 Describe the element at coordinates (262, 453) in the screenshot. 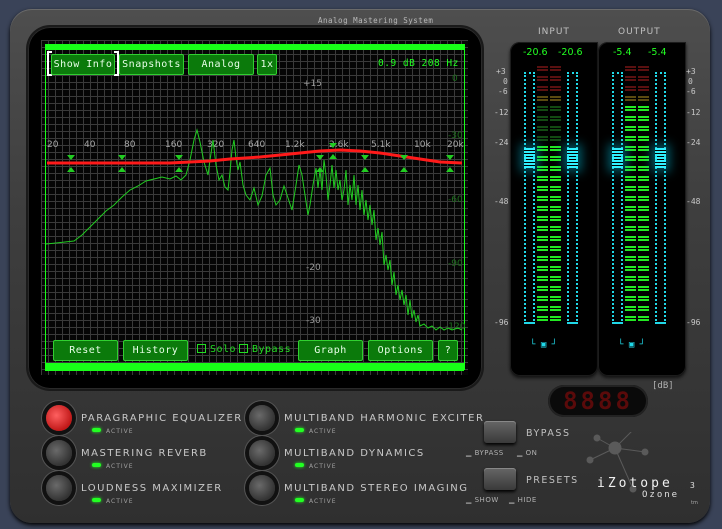

I see `module-button-multiband-dynamics` at that location.